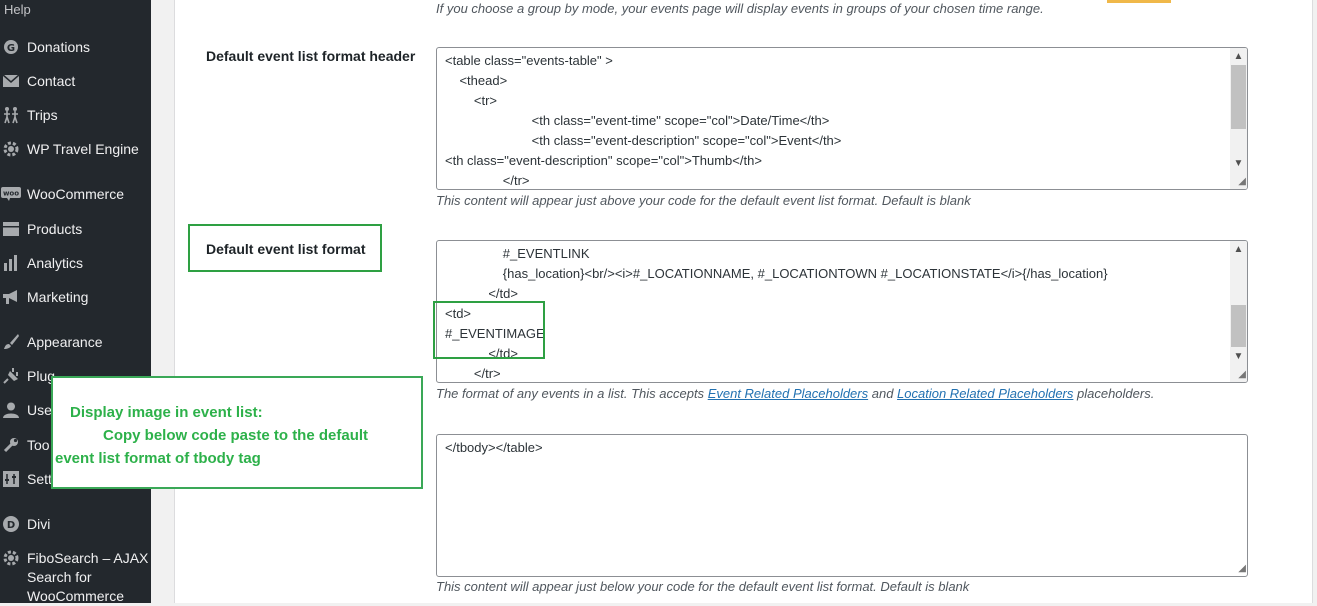 This screenshot has height=606, width=1317. What do you see at coordinates (11, 445) in the screenshot?
I see `wrench-icon` at bounding box center [11, 445].